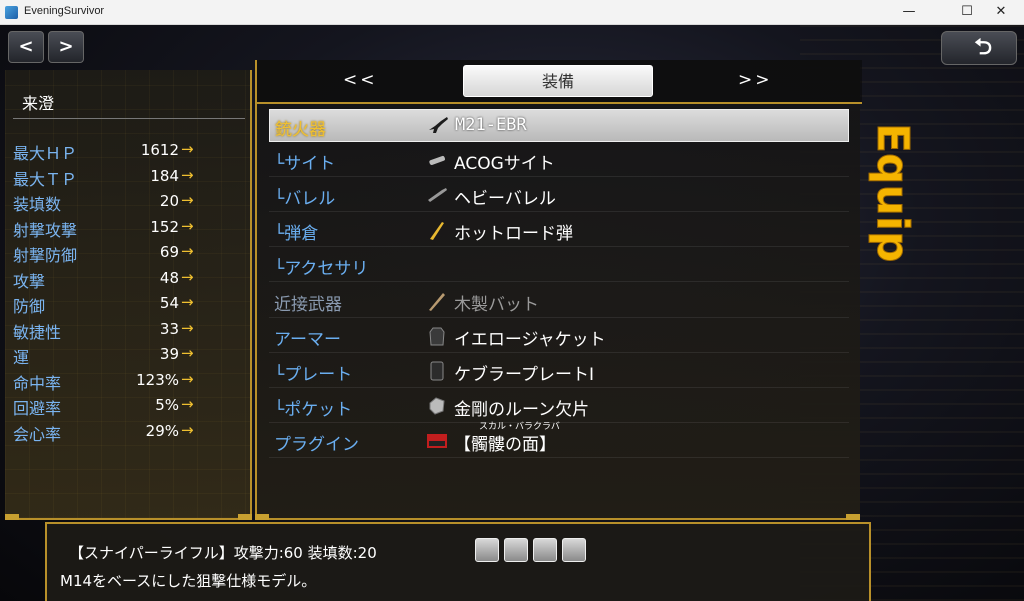  I want to click on stat-row: 射撃攻撃 152 →, so click(129, 229).